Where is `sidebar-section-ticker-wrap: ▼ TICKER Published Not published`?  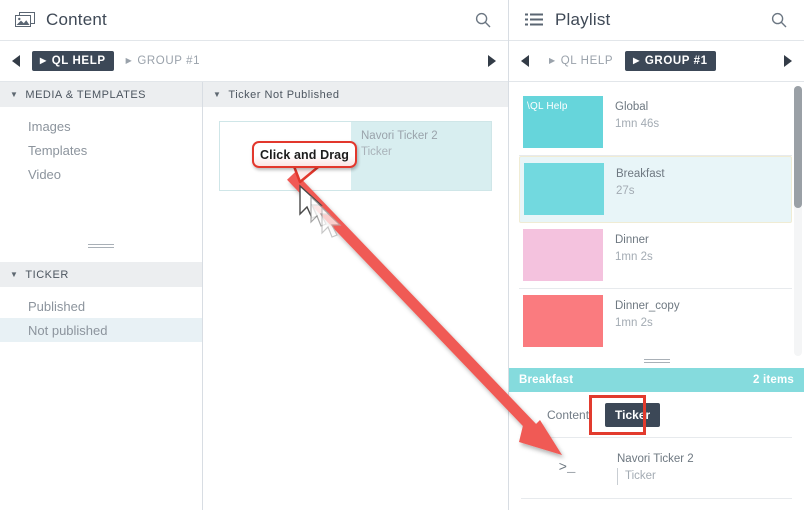
sidebar-section-ticker-wrap: ▼ TICKER Published Not published is located at coordinates (101, 302).